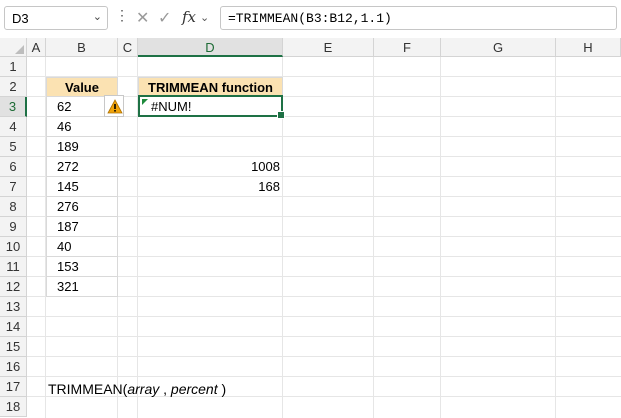 The height and width of the screenshot is (418, 621). I want to click on row-header-8: 8, so click(13, 207).